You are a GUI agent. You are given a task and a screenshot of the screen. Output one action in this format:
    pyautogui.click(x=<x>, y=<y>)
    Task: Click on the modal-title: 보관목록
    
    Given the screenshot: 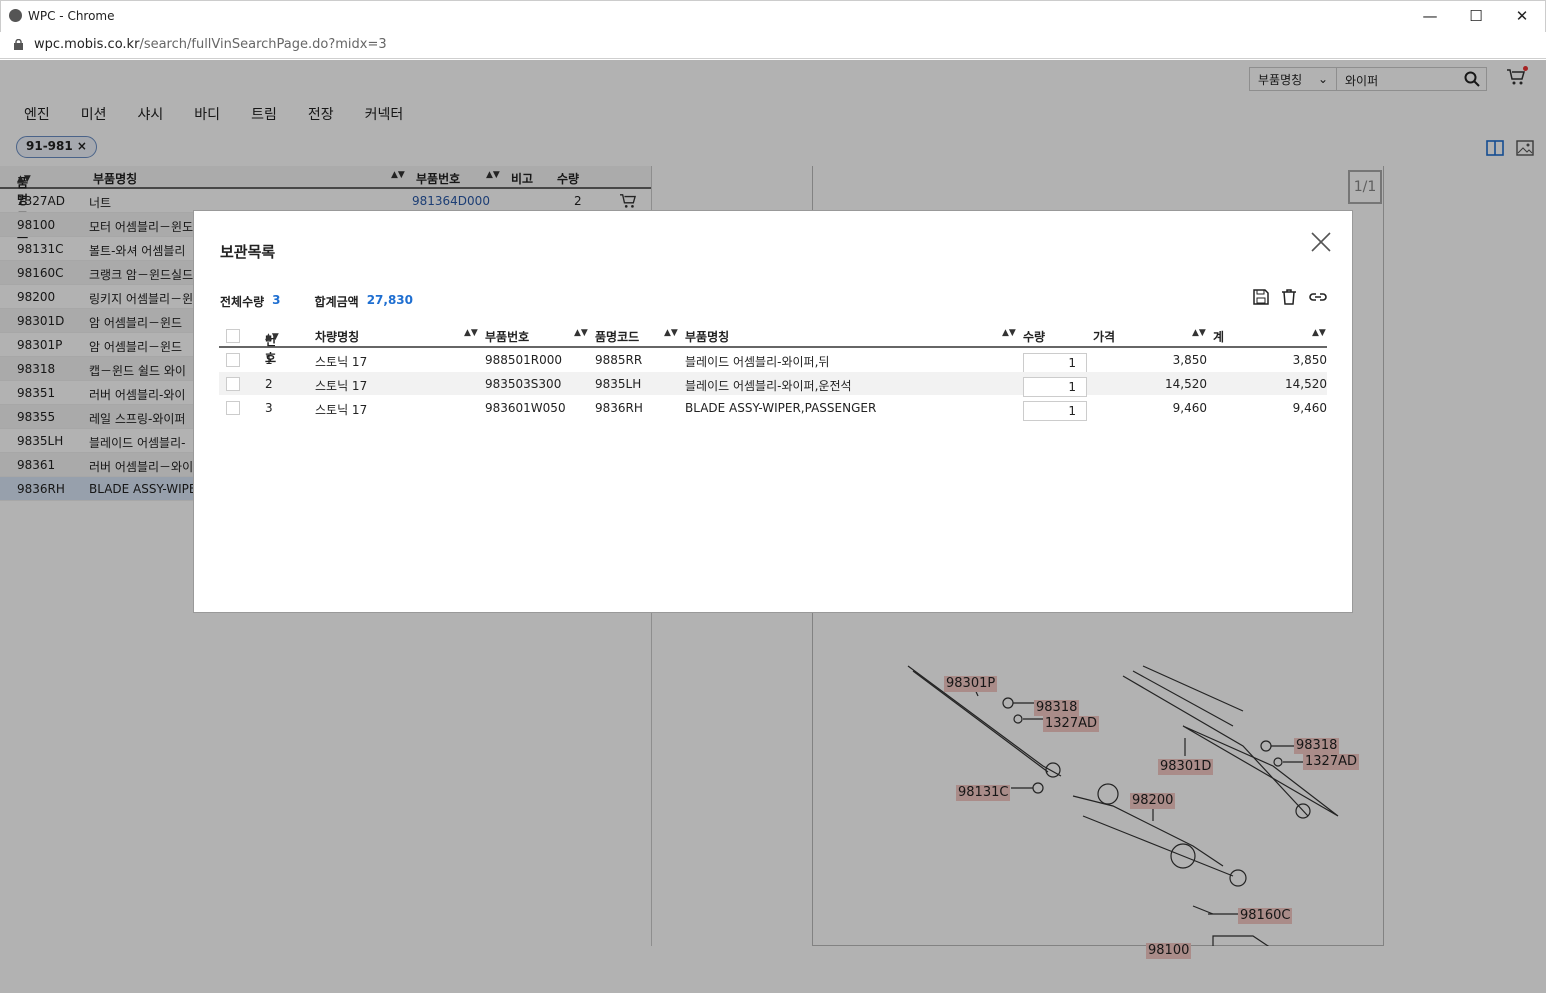 What is the action you would take?
    pyautogui.click(x=248, y=252)
    